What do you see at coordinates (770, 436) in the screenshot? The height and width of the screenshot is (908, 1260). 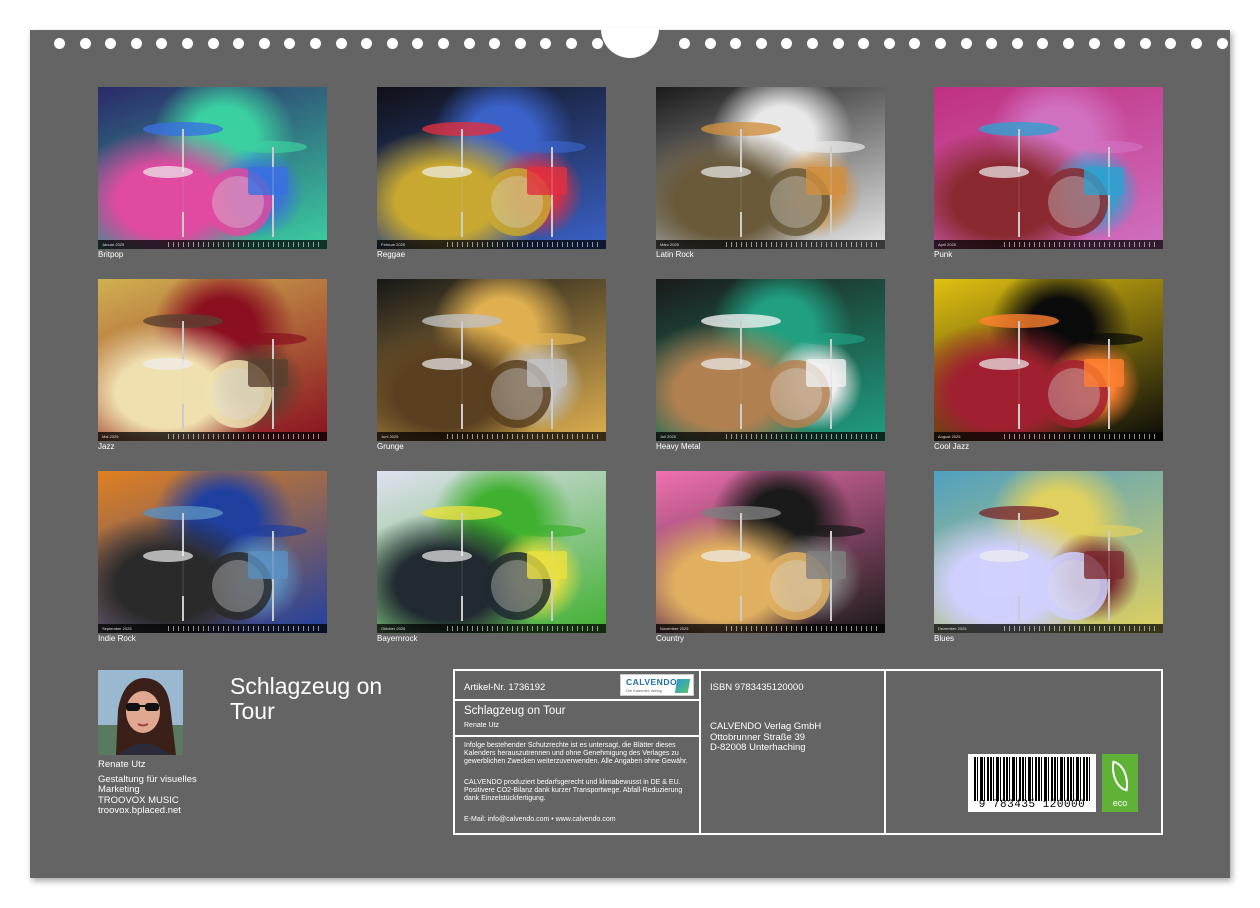 I see `month-calendar-strip: Juli 2025` at bounding box center [770, 436].